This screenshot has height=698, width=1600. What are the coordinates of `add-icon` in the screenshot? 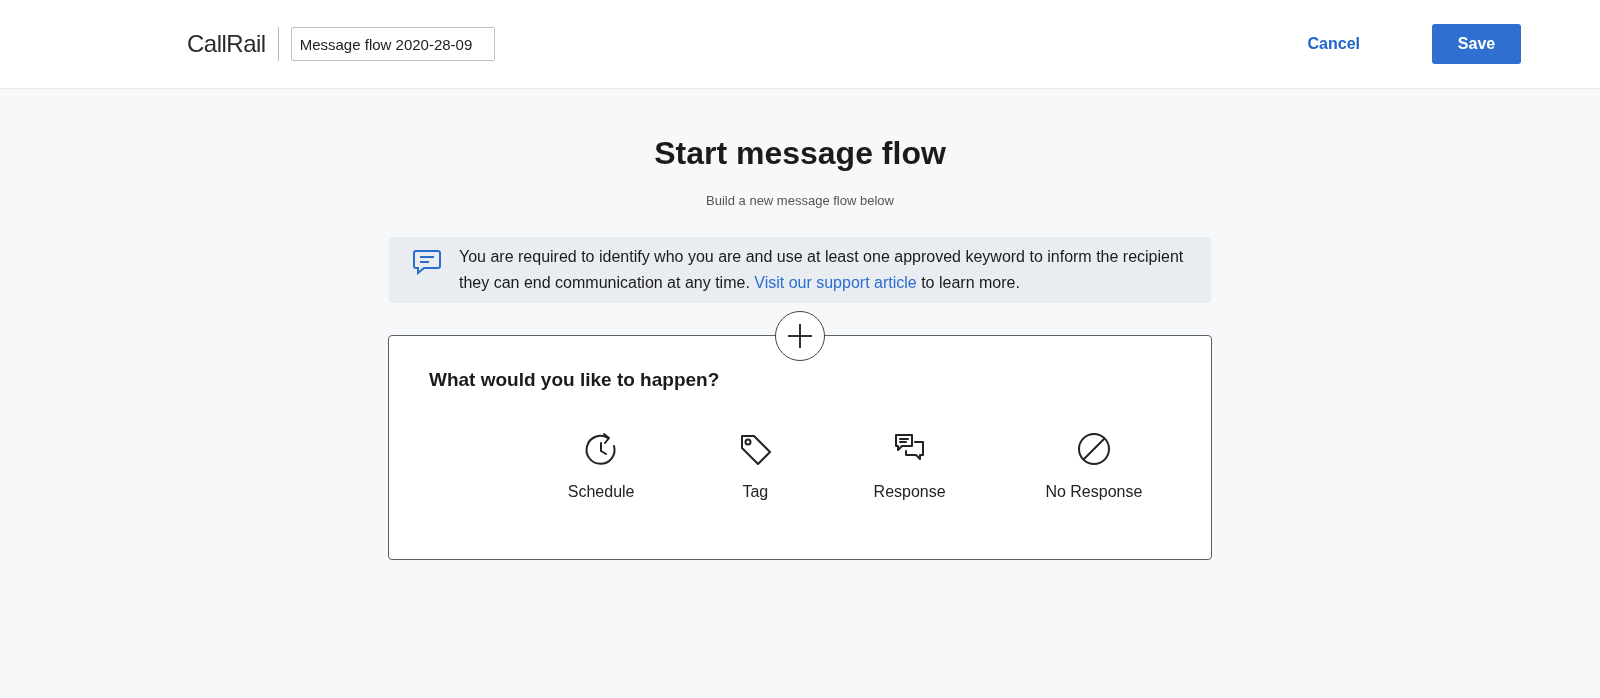 It's located at (800, 335).